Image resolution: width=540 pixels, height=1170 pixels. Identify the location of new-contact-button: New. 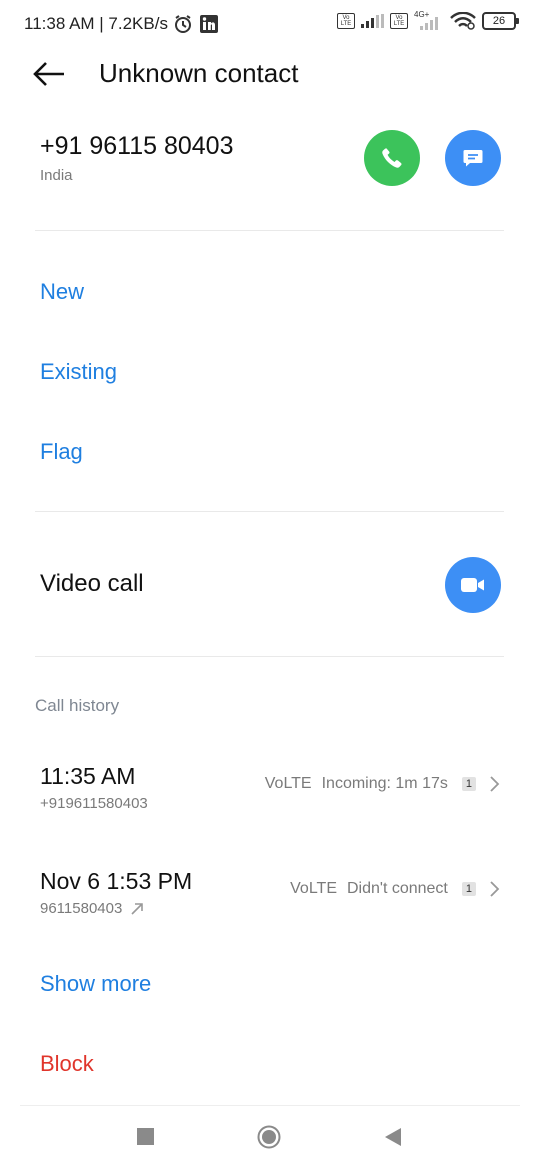
(62, 292).